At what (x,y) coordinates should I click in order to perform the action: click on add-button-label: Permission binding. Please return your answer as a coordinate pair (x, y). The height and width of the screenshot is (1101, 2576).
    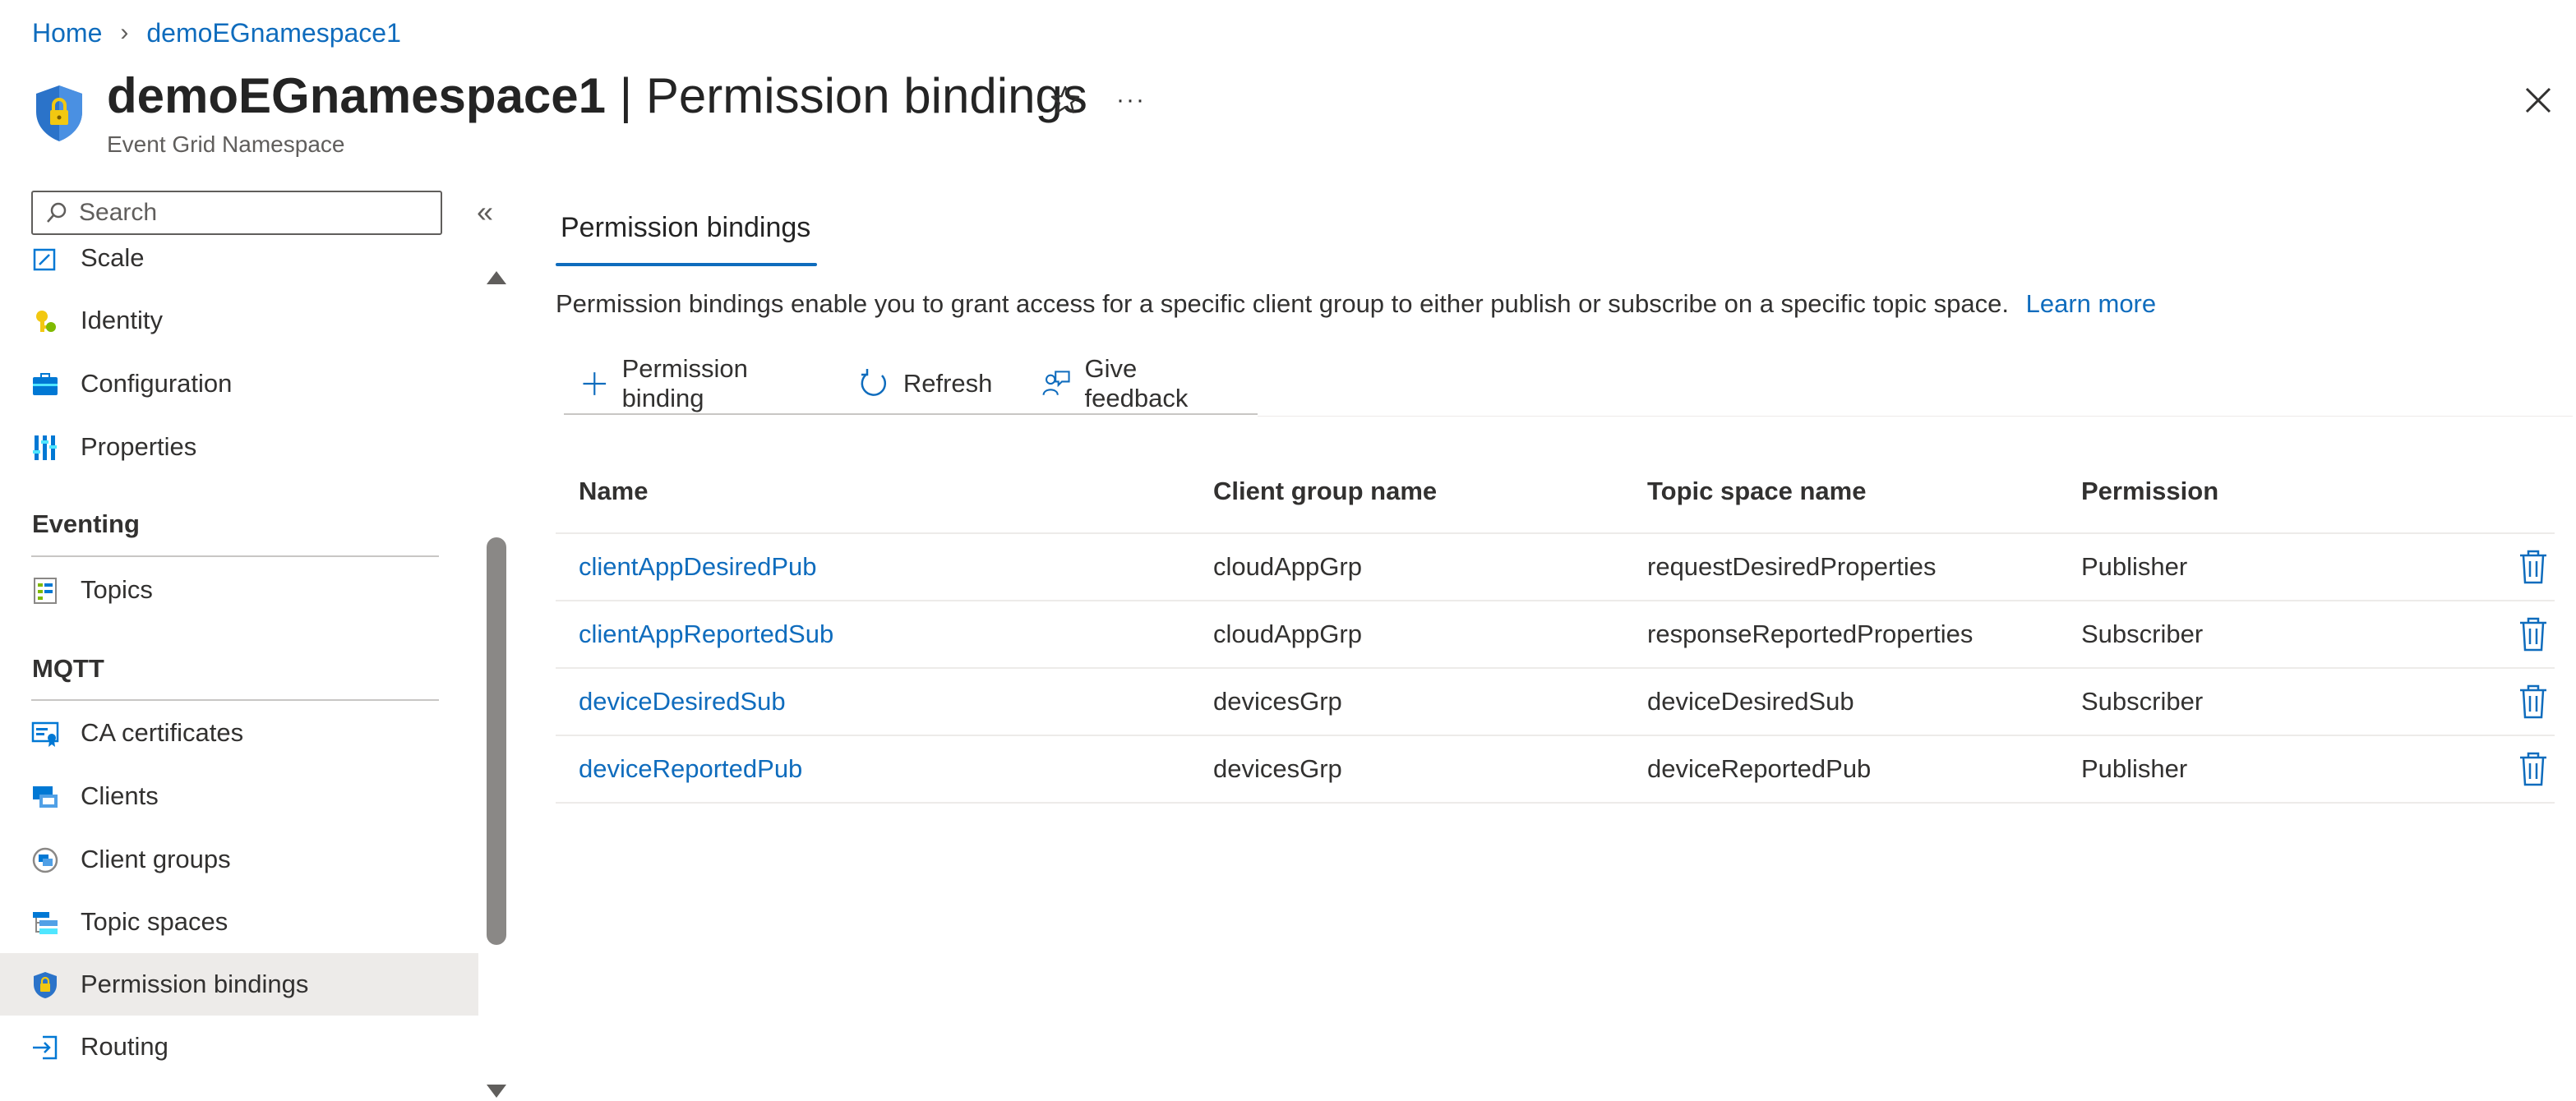
    Looking at the image, I should click on (684, 383).